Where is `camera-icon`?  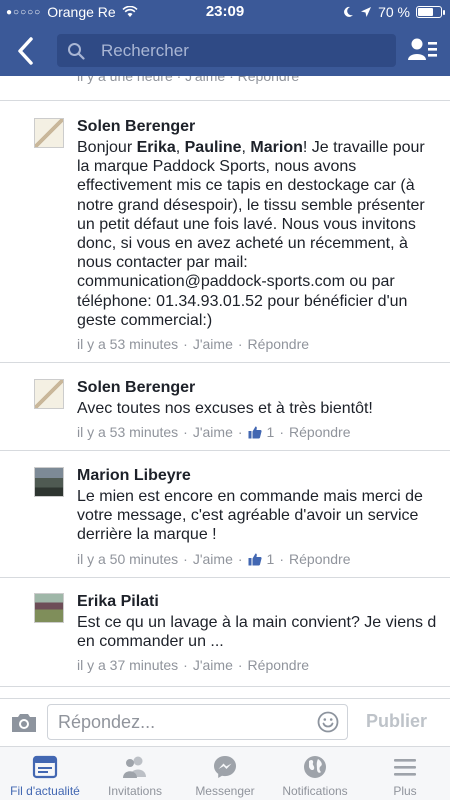
camera-icon is located at coordinates (24, 723).